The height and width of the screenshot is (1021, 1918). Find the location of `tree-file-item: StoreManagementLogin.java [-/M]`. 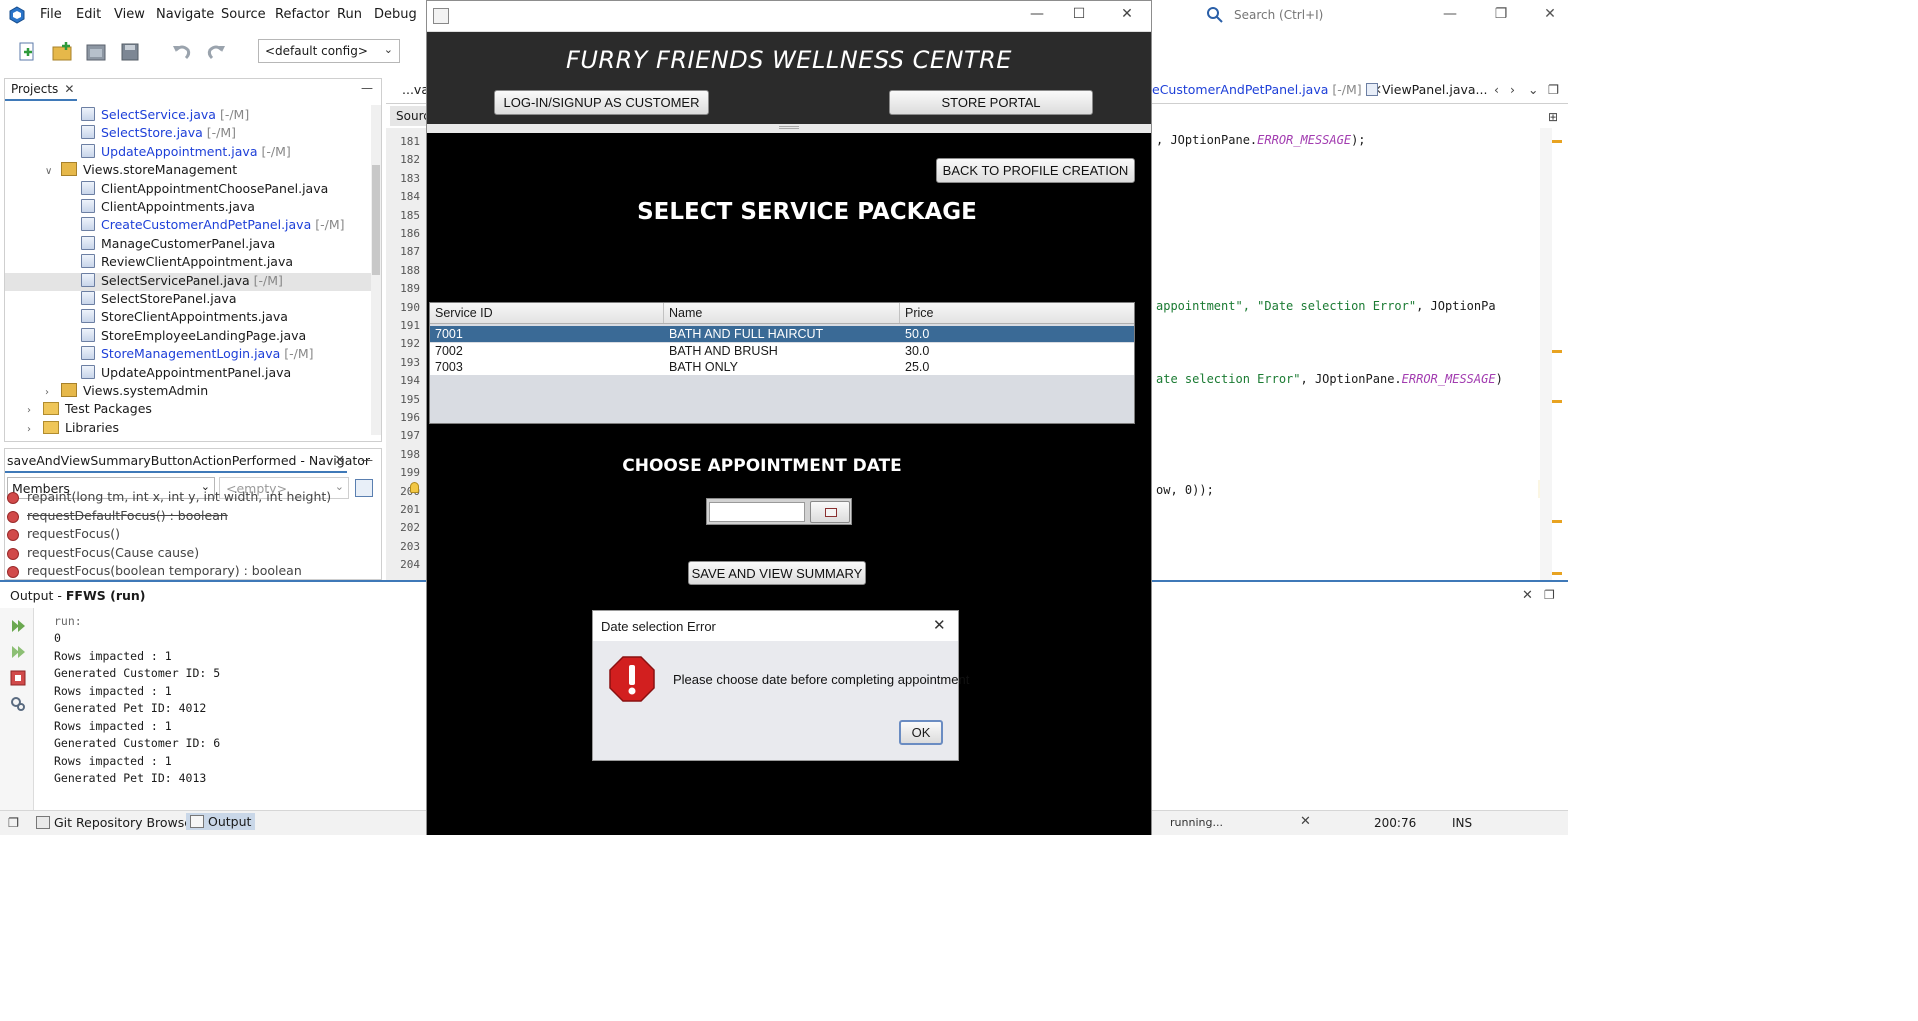

tree-file-item: StoreManagementLogin.java [-/M] is located at coordinates (188, 355).